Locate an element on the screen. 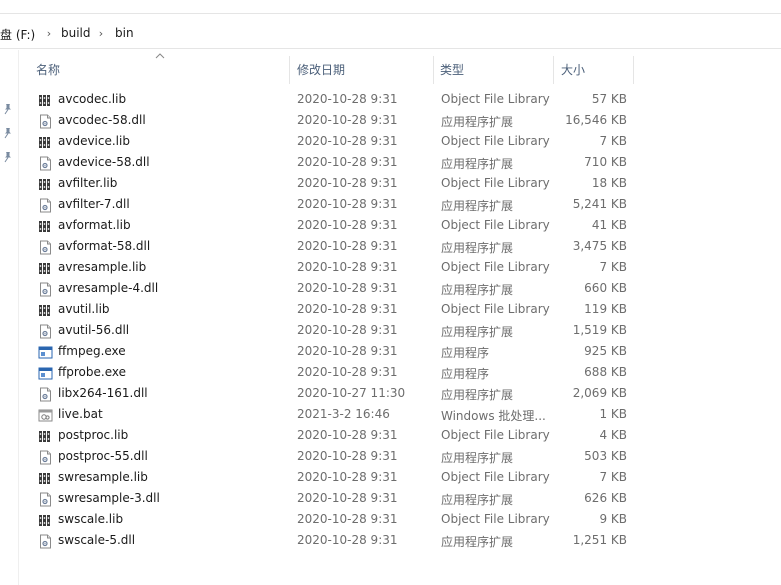  file-name: ffprobe.exe is located at coordinates (92, 372).